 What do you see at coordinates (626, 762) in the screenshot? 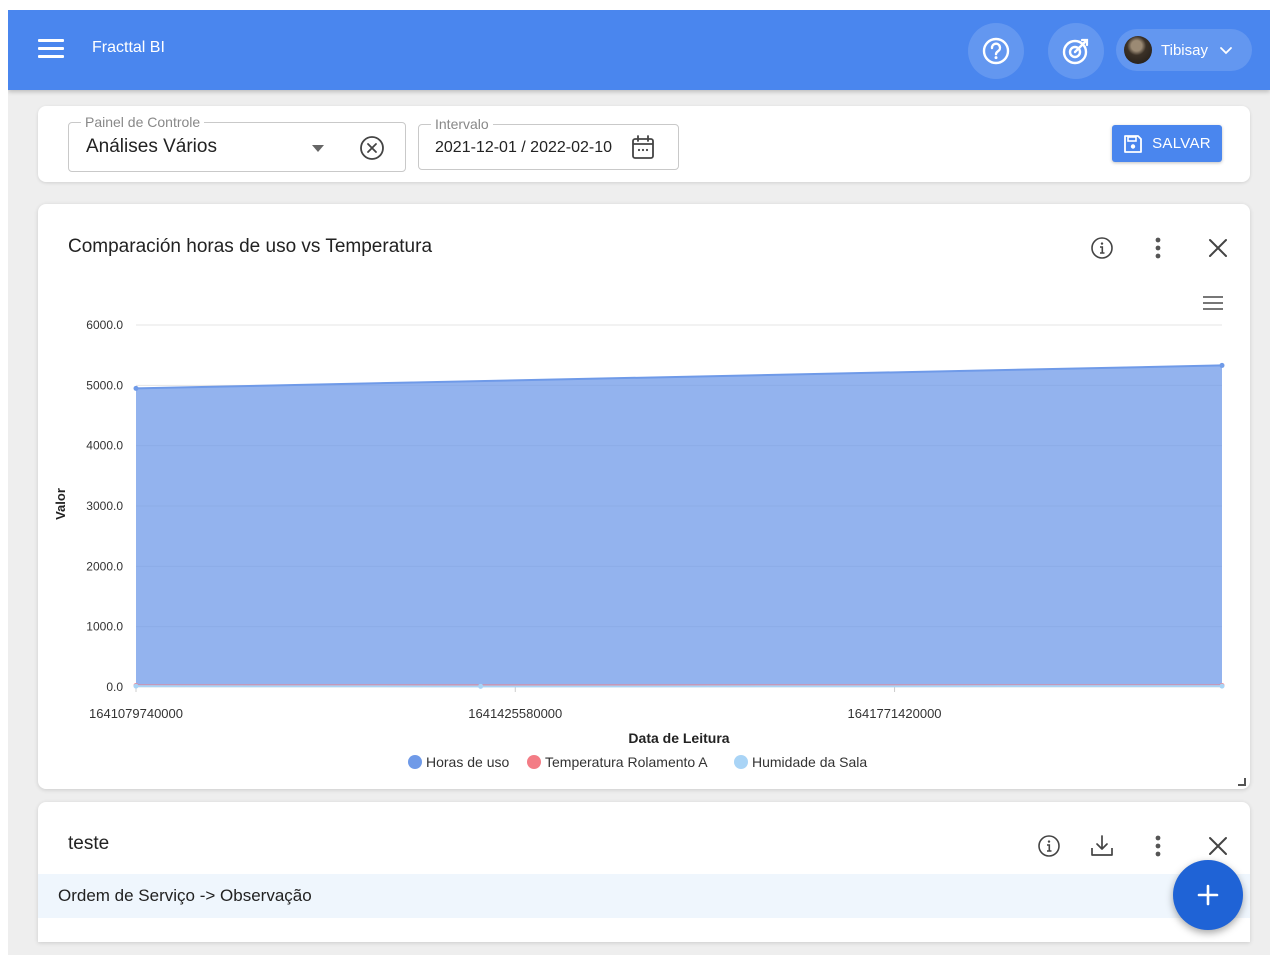
I see `legend-item: Temperatura Rolamento A` at bounding box center [626, 762].